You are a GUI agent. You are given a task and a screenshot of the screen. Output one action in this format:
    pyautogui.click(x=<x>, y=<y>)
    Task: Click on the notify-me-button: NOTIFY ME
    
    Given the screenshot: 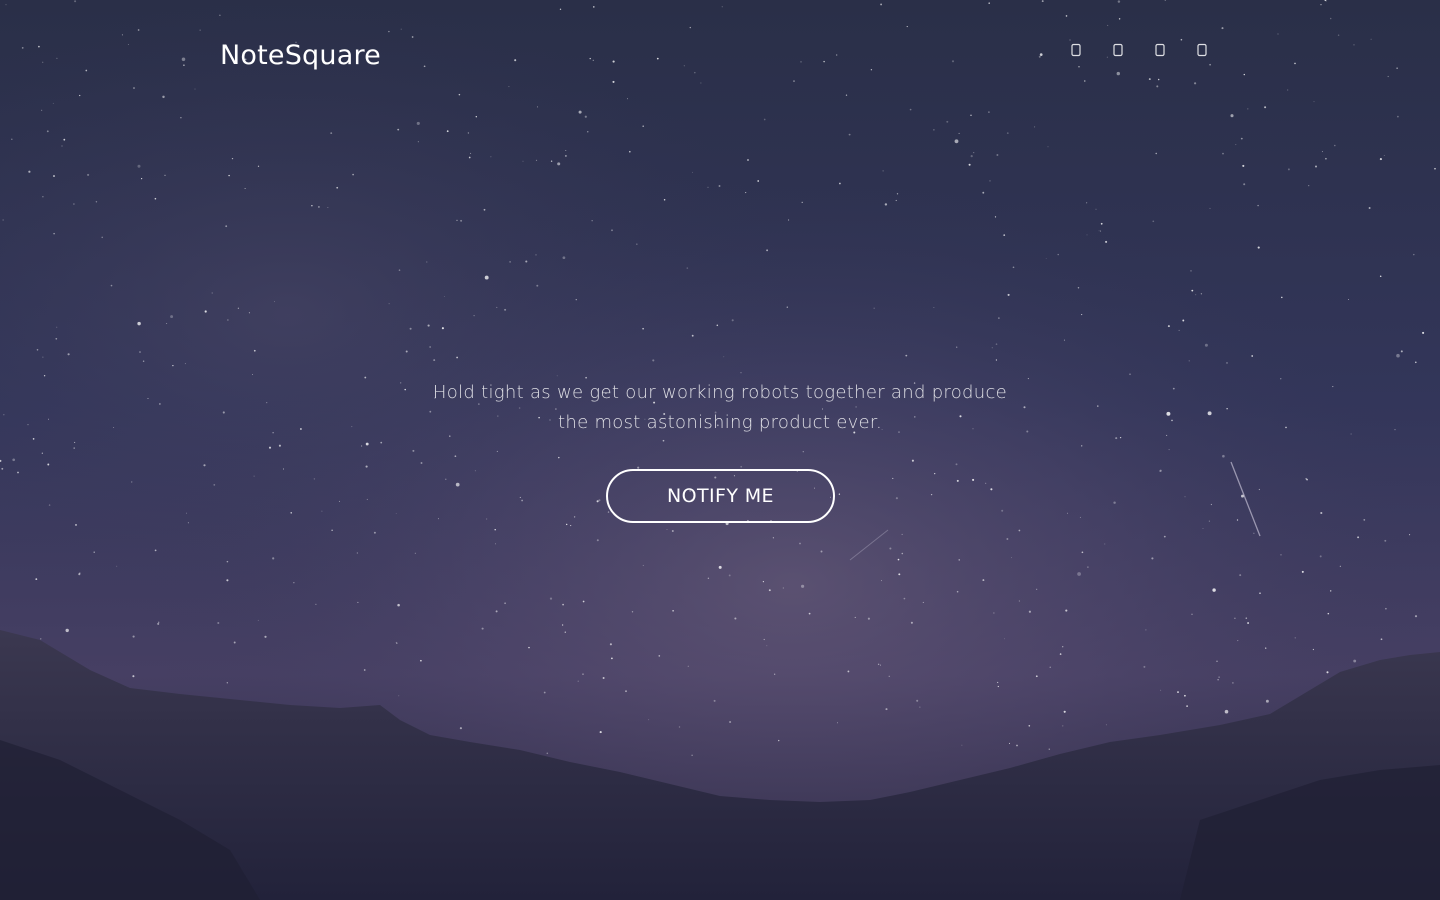 What is the action you would take?
    pyautogui.click(x=720, y=496)
    